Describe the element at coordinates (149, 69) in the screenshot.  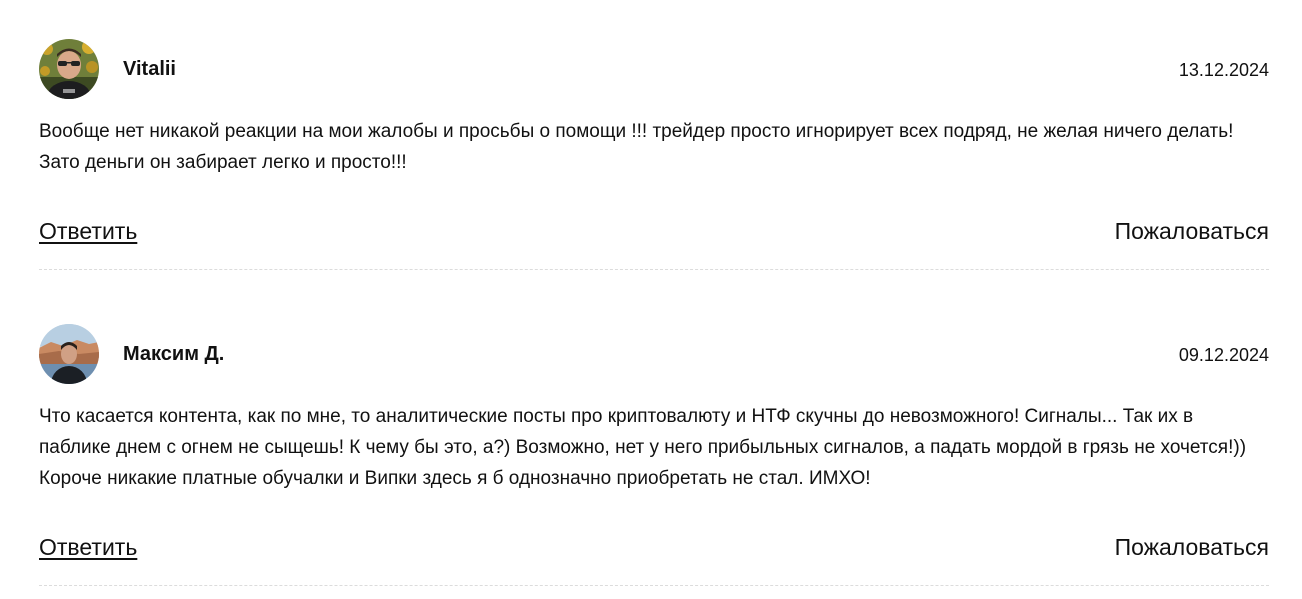
I see `comment-author: Vitalii` at that location.